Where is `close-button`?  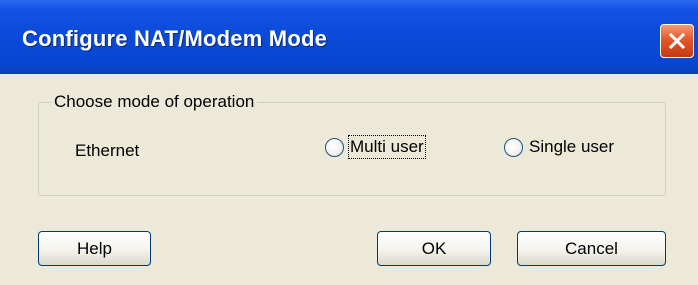
close-button is located at coordinates (677, 41).